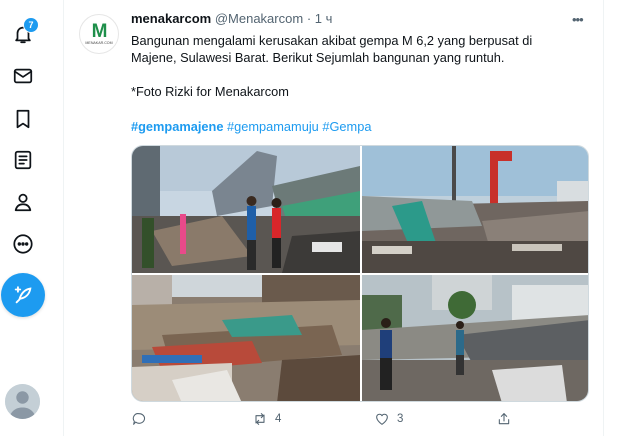 The width and height of the screenshot is (620, 436). I want to click on bookmark-icon, so click(23, 119).